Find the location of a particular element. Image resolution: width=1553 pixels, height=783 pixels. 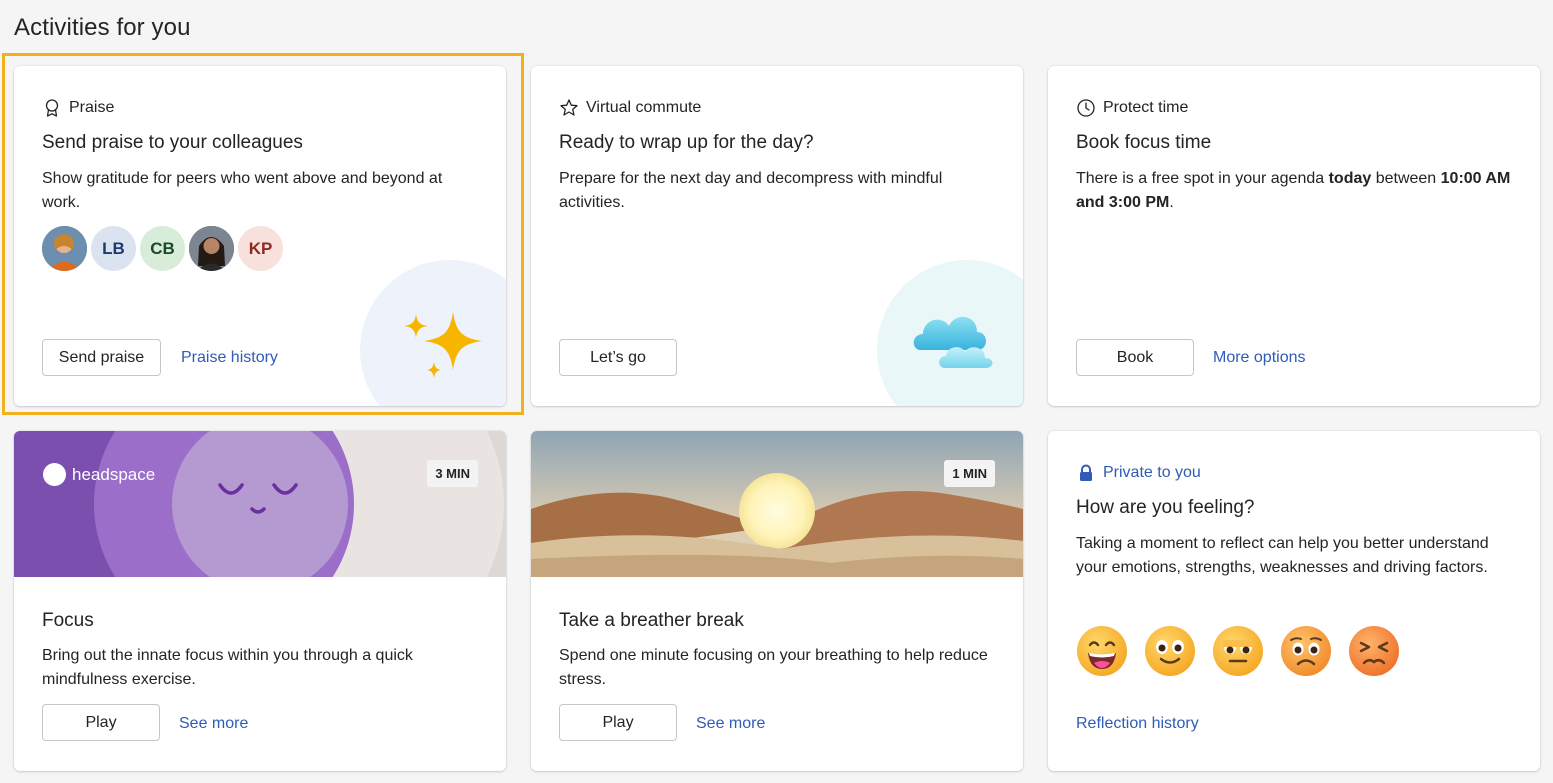

breather-play-button: Play is located at coordinates (618, 722).